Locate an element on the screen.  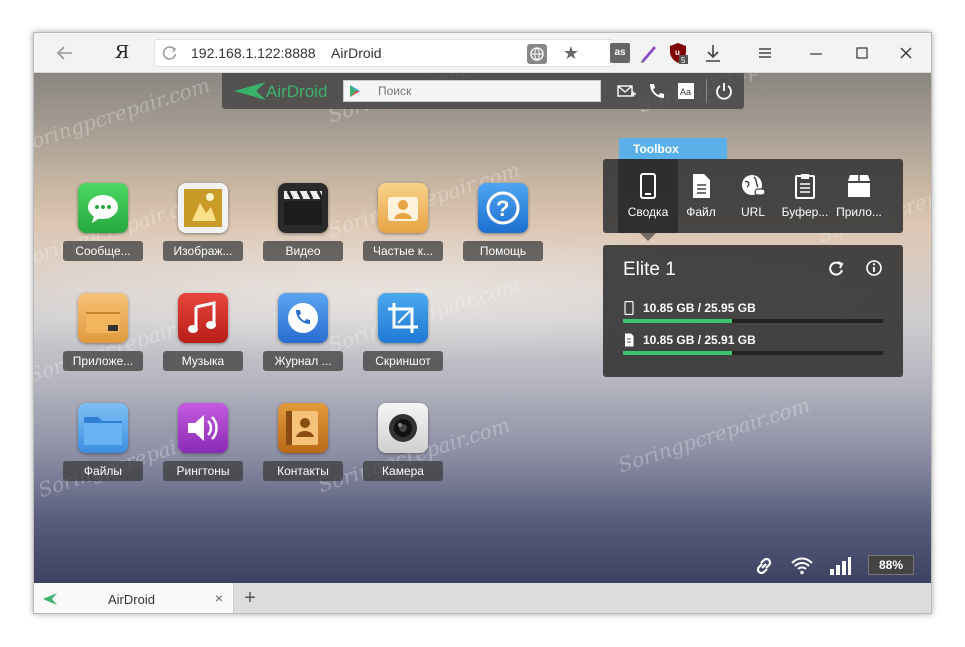
phone-call-icon is located at coordinates (656, 91).